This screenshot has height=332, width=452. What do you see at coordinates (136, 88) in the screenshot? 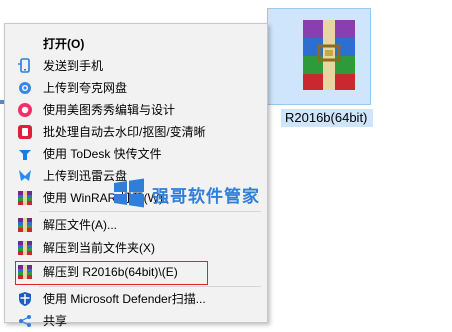
I see `menu-item-upload-quark: 上传到夸克网盘` at bounding box center [136, 88].